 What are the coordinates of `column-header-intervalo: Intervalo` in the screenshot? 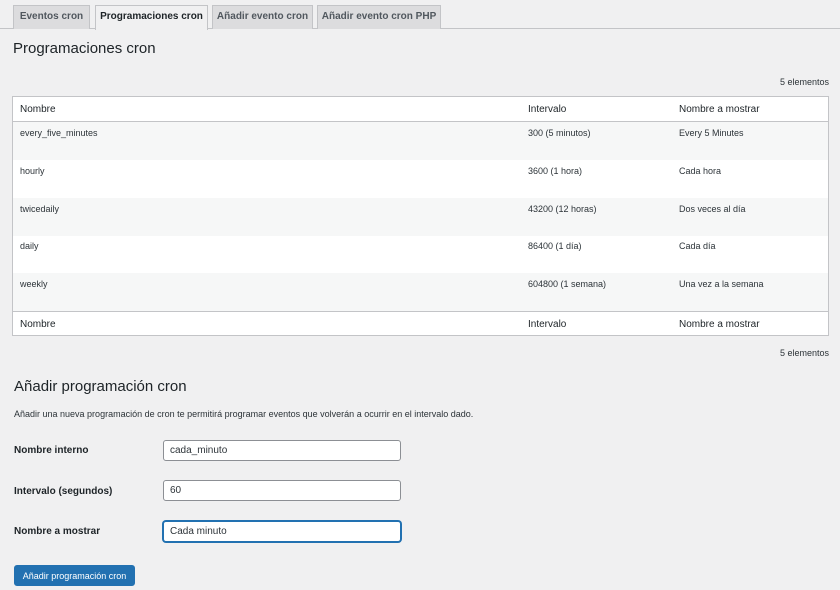 It's located at (547, 109).